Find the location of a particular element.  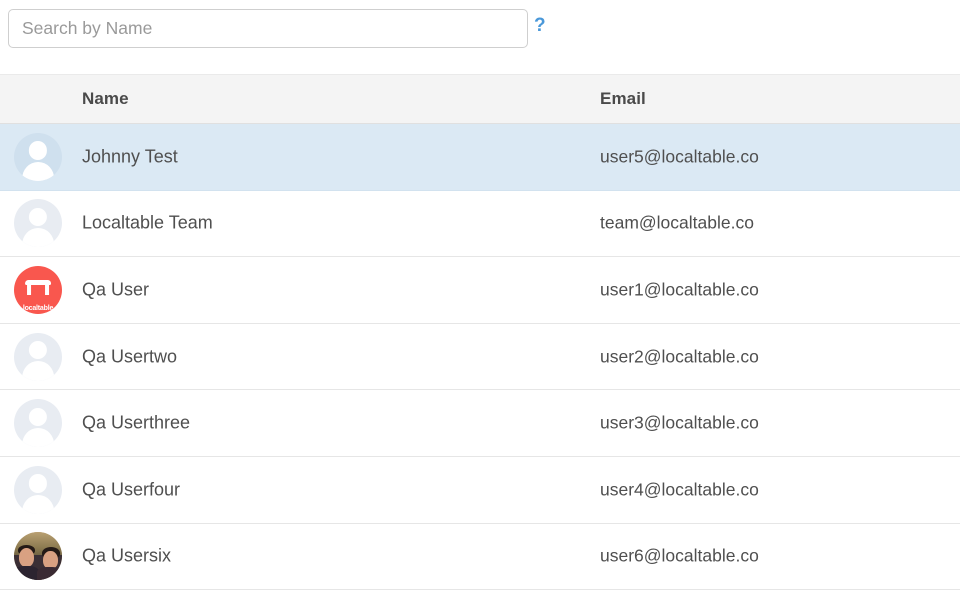

search-bar: ? is located at coordinates (480, 34).